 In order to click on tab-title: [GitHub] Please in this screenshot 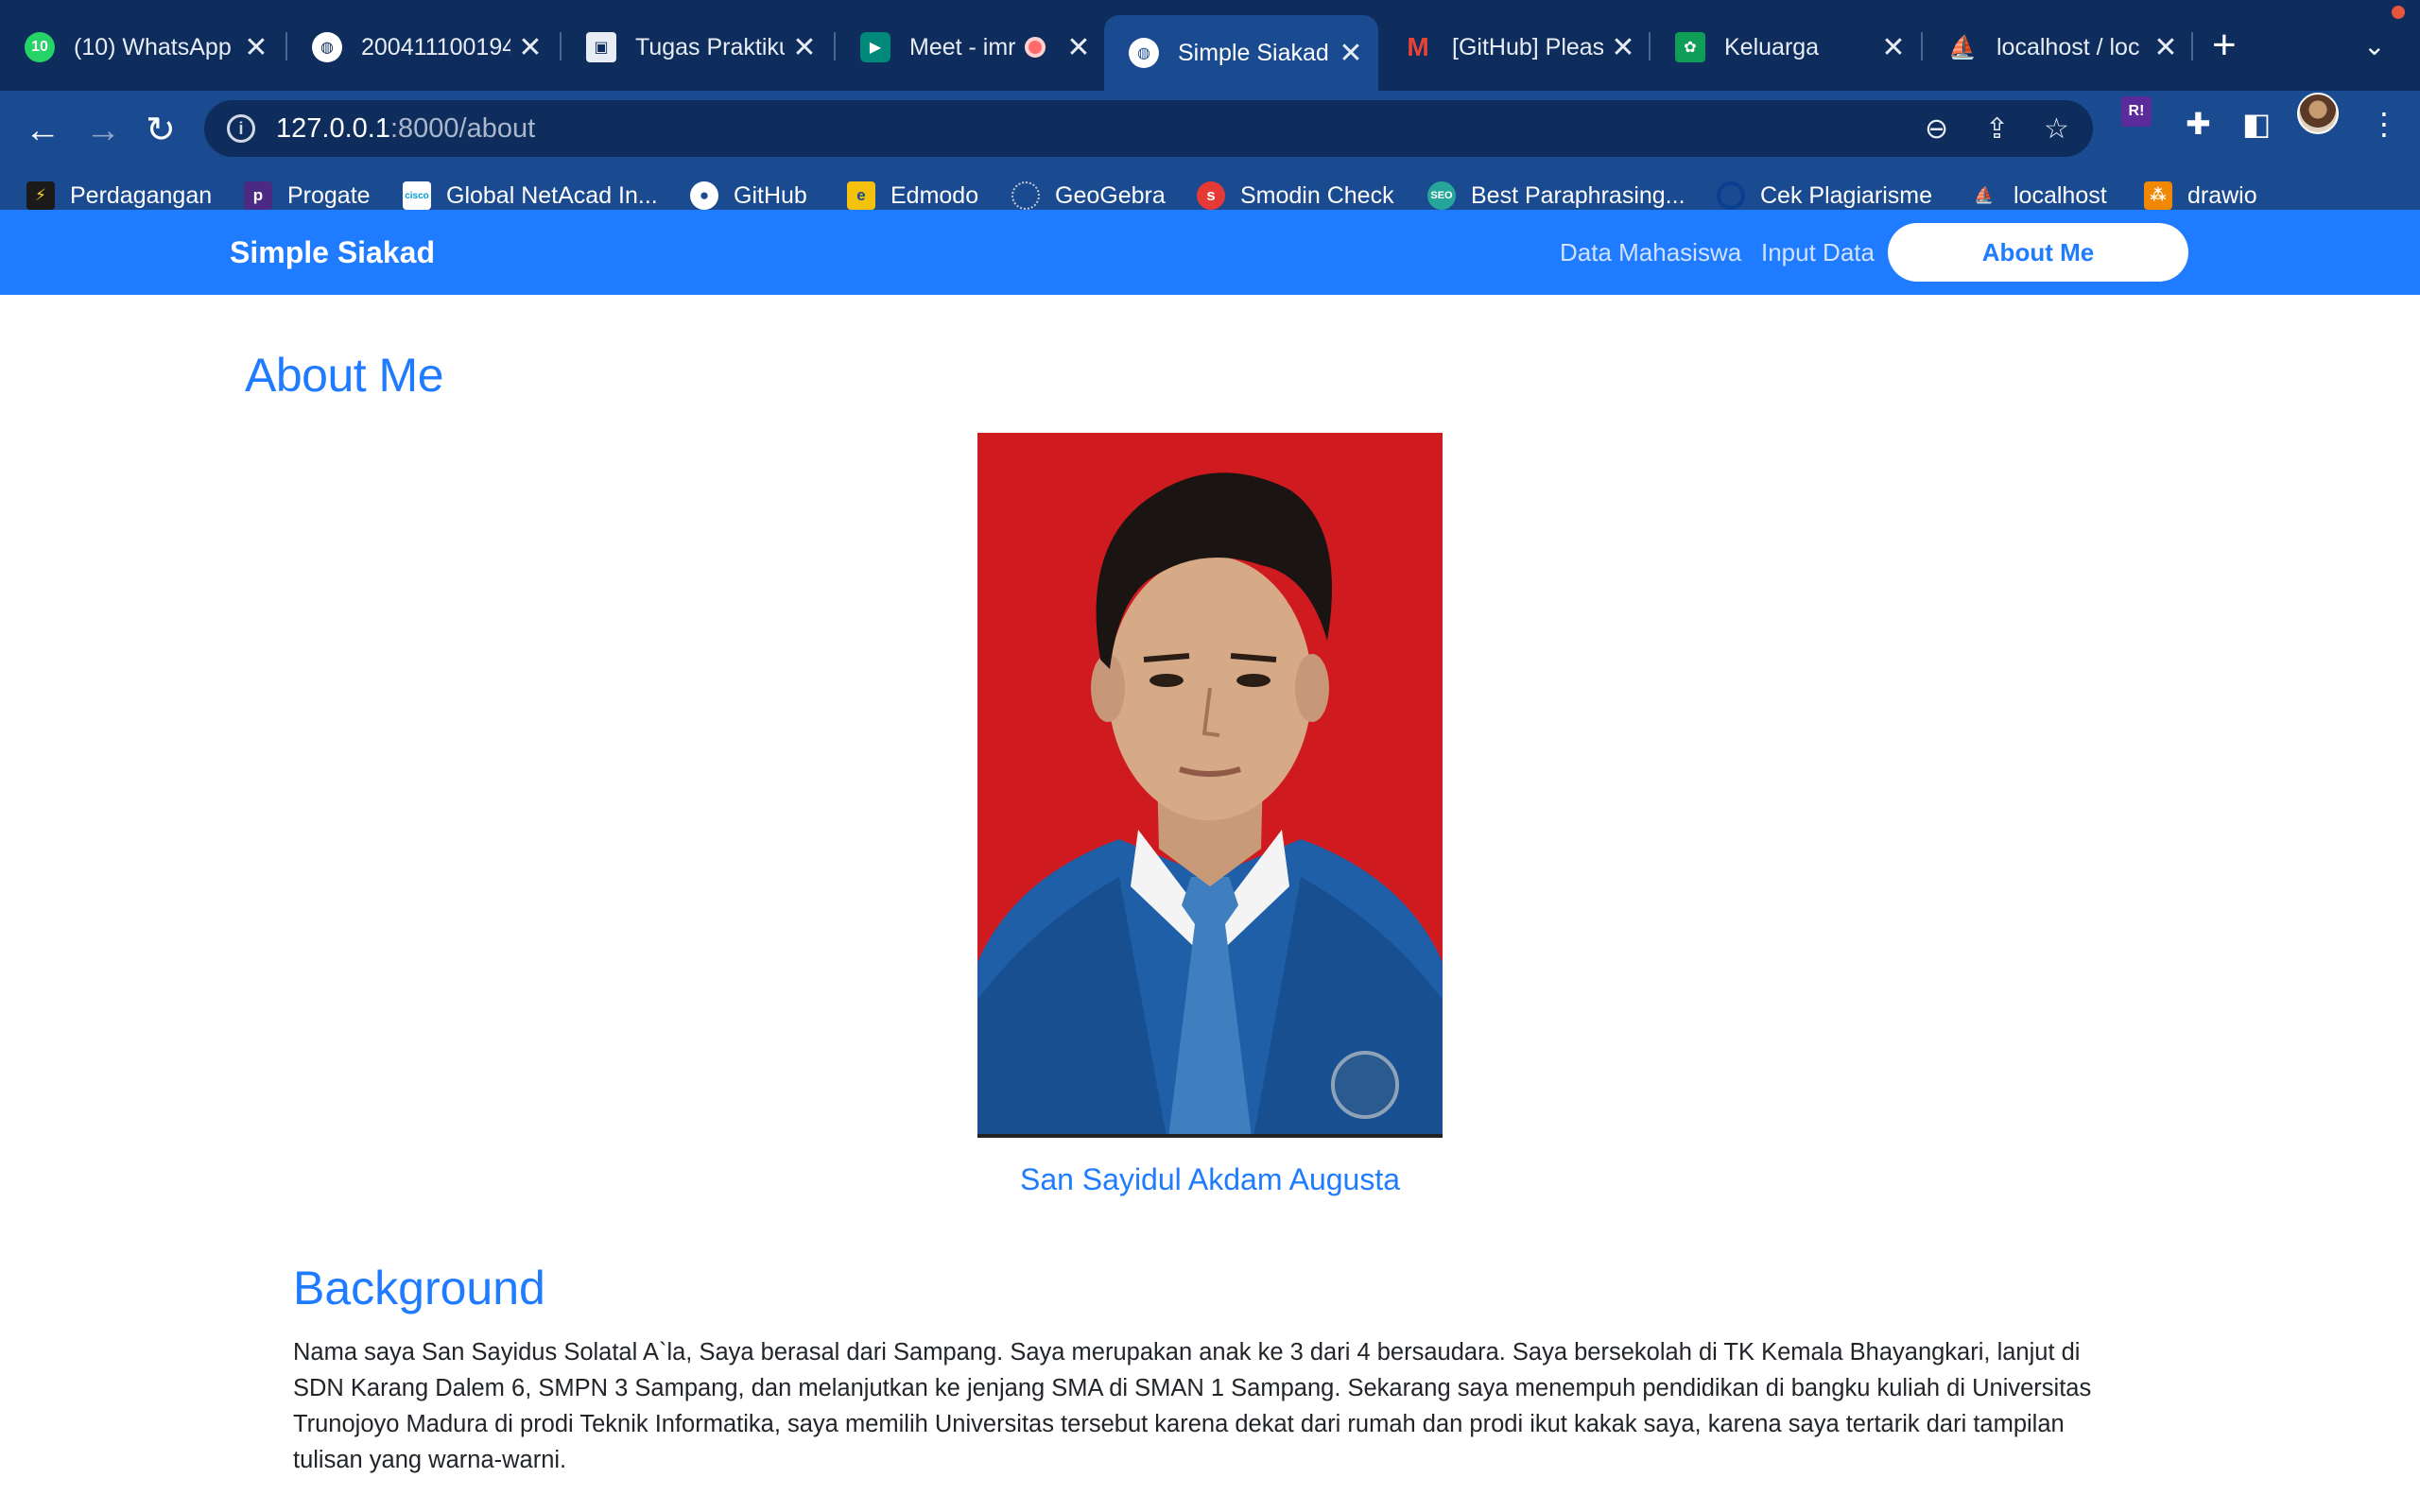, I will do `click(1527, 46)`.